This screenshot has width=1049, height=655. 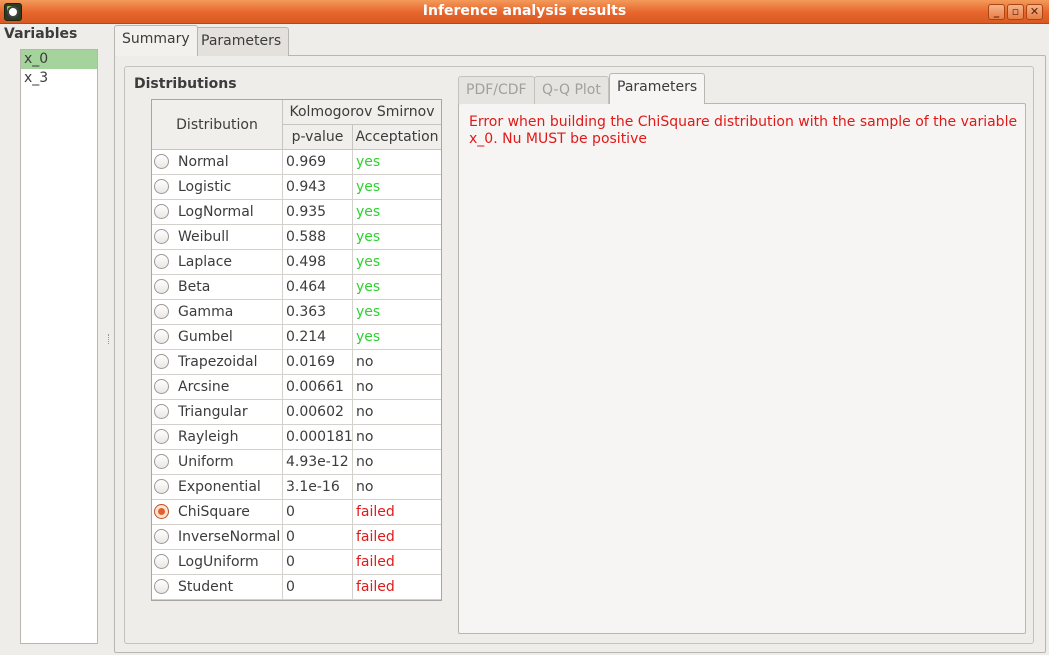 What do you see at coordinates (59, 346) in the screenshot?
I see `variables-list: x_0 x_3` at bounding box center [59, 346].